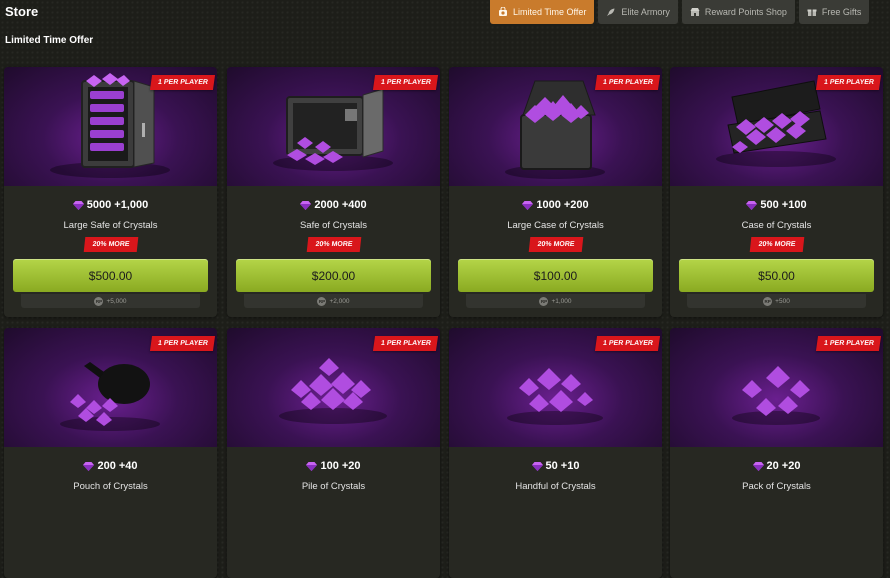 This screenshot has width=890, height=578. What do you see at coordinates (555, 275) in the screenshot?
I see `buy-button: $100.00` at bounding box center [555, 275].